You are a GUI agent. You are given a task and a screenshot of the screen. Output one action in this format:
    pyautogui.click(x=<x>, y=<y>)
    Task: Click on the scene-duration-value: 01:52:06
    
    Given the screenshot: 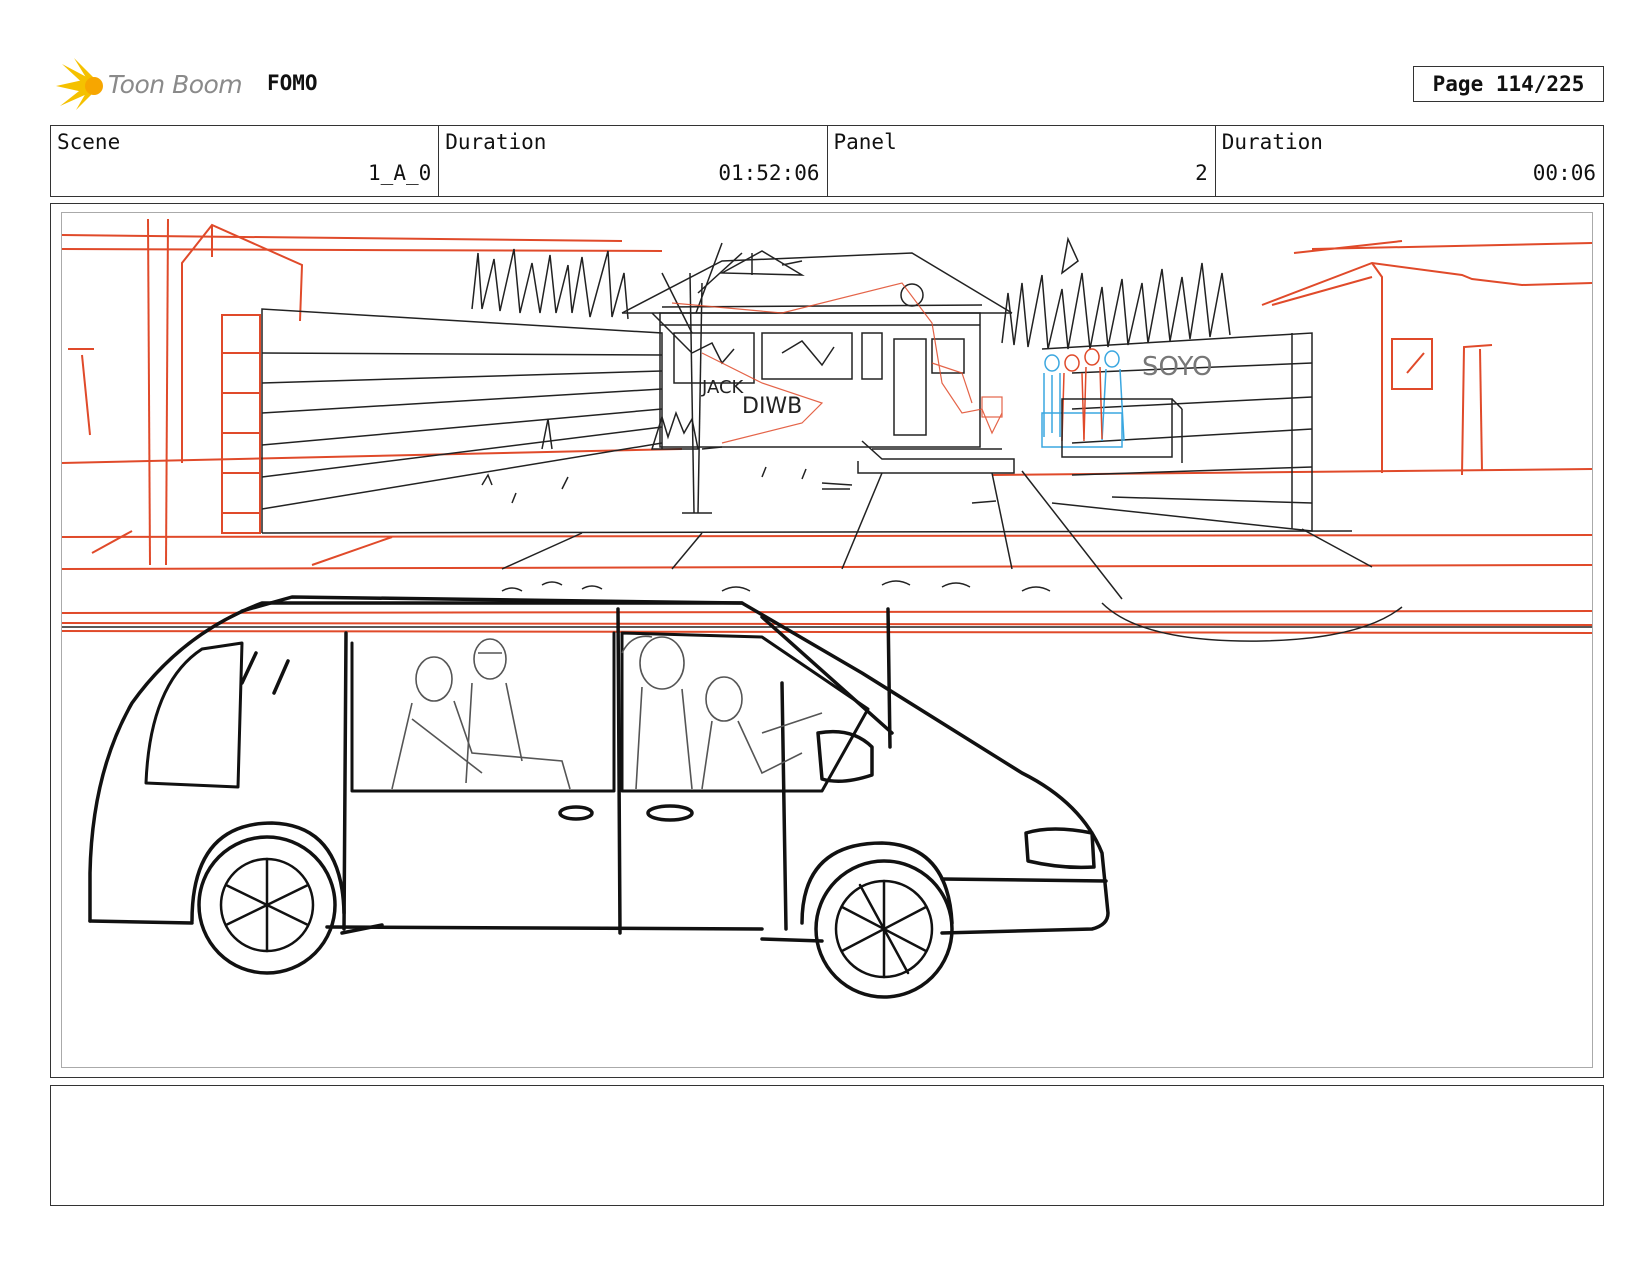 What is the action you would take?
    pyautogui.click(x=769, y=173)
    